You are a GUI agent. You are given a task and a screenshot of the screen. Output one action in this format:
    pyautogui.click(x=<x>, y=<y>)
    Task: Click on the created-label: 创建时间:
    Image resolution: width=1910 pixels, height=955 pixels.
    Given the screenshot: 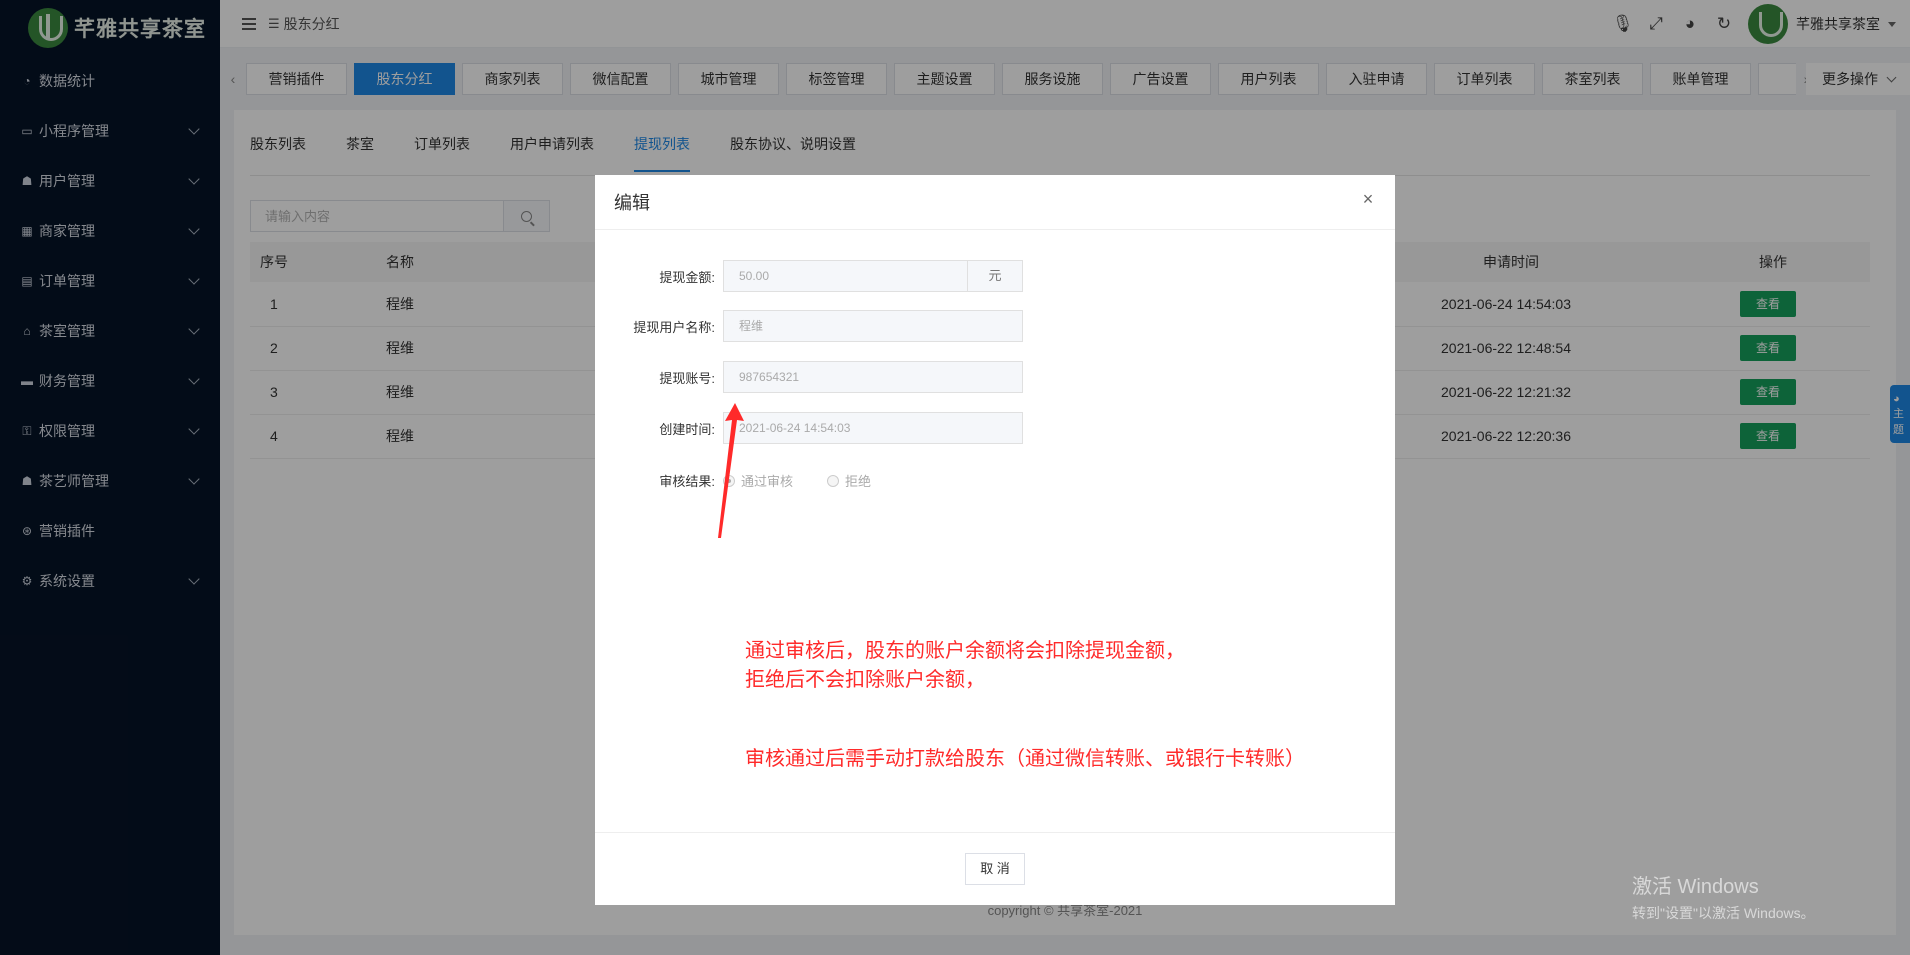 What is the action you would take?
    pyautogui.click(x=687, y=429)
    